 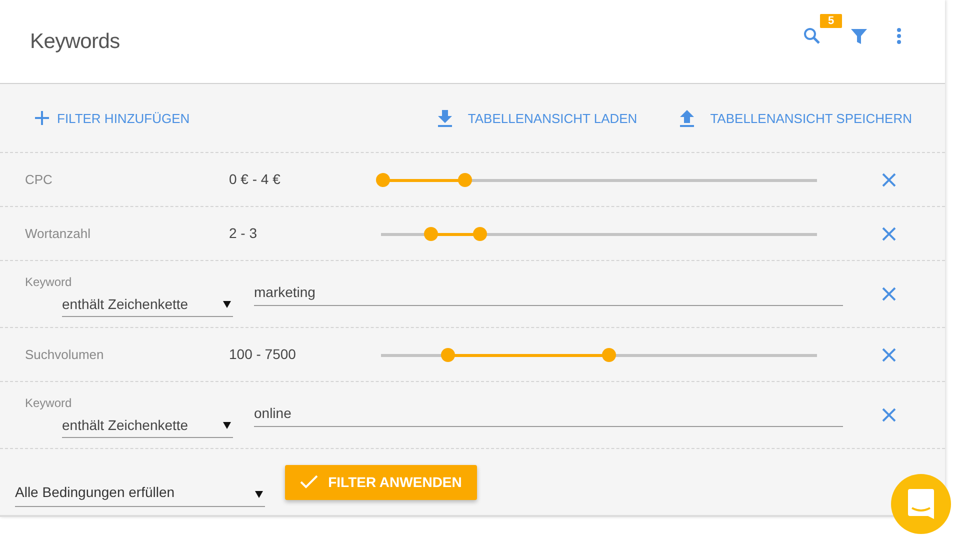 I want to click on chat-icon, so click(x=921, y=504).